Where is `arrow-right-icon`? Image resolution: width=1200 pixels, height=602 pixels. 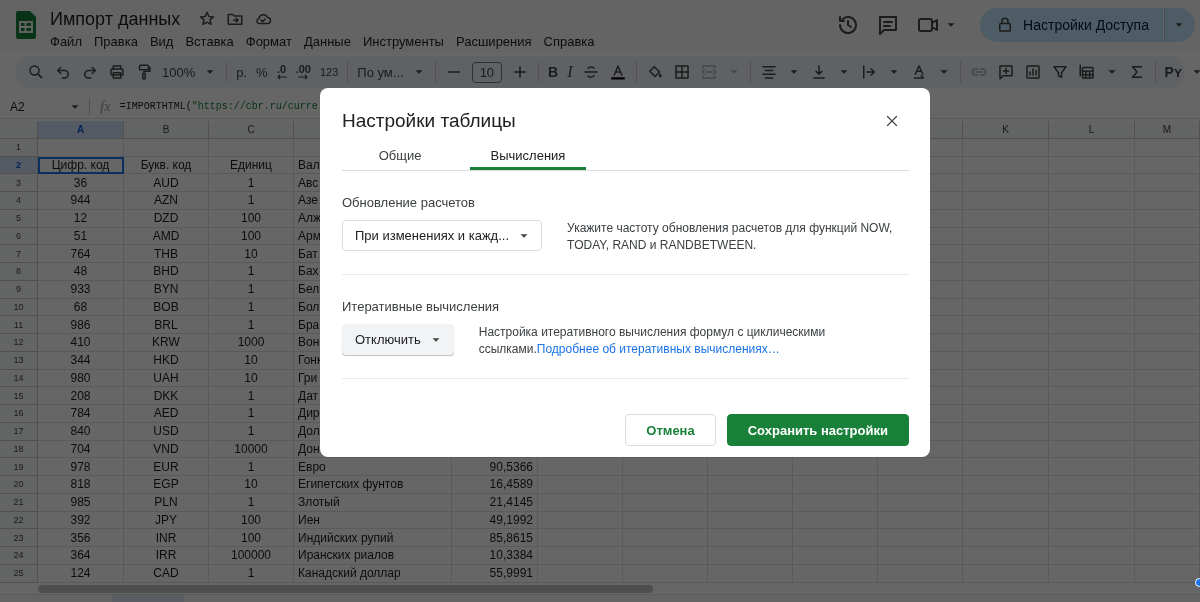
arrow-right-icon is located at coordinates (303, 77).